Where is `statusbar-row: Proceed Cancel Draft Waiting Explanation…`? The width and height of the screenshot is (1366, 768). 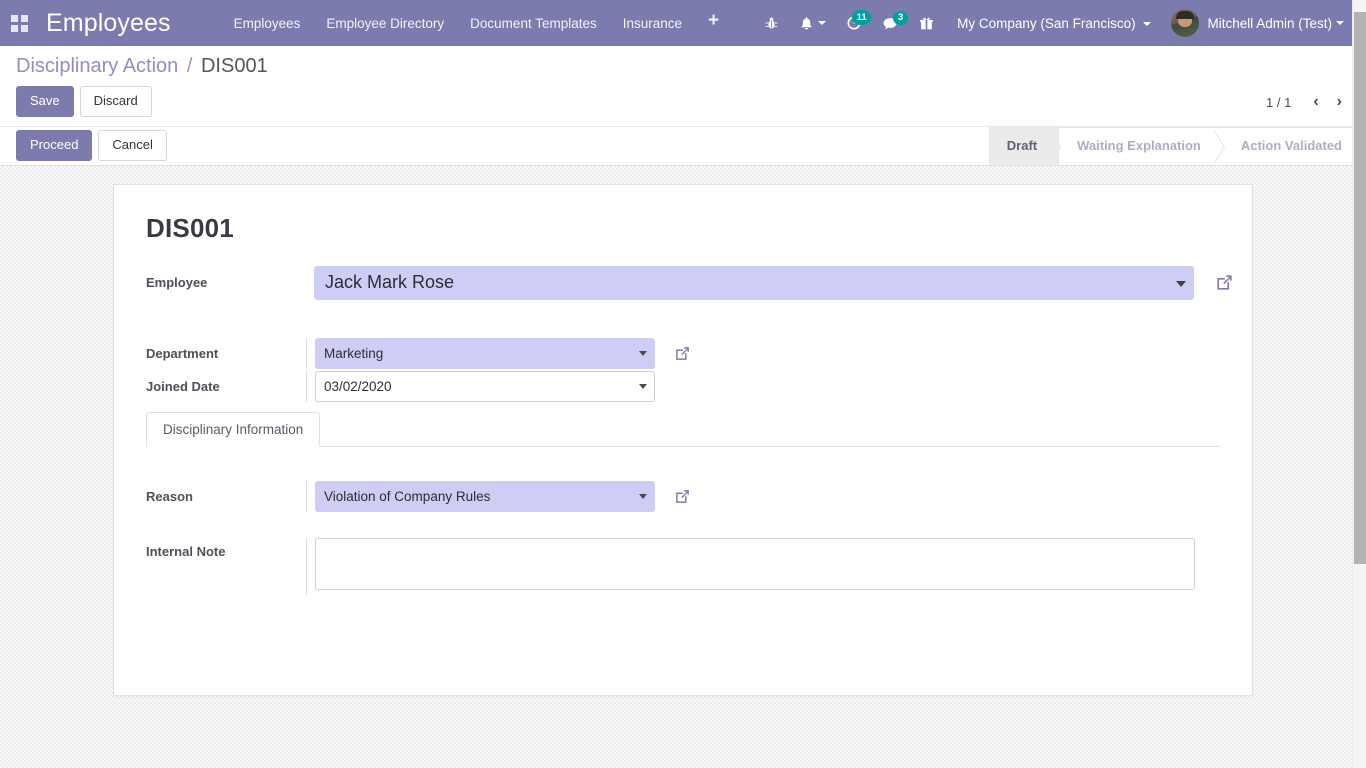
statusbar-row: Proceed Cancel Draft Waiting Explanation… is located at coordinates (683, 146).